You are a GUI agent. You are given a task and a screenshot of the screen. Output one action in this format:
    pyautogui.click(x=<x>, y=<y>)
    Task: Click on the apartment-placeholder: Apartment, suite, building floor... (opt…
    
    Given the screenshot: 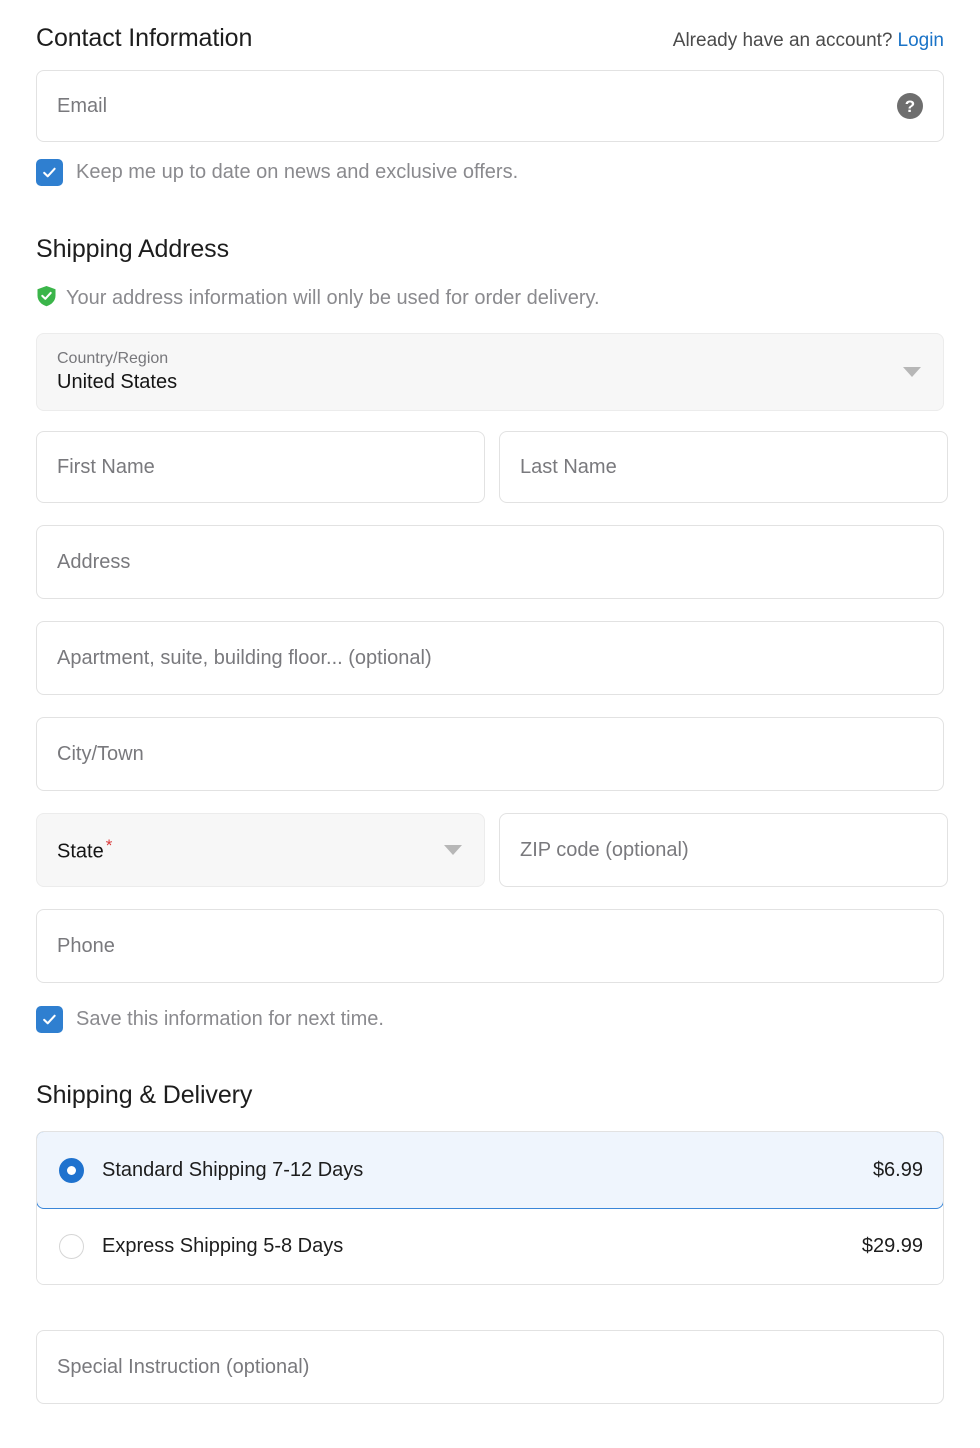 What is the action you would take?
    pyautogui.click(x=244, y=657)
    